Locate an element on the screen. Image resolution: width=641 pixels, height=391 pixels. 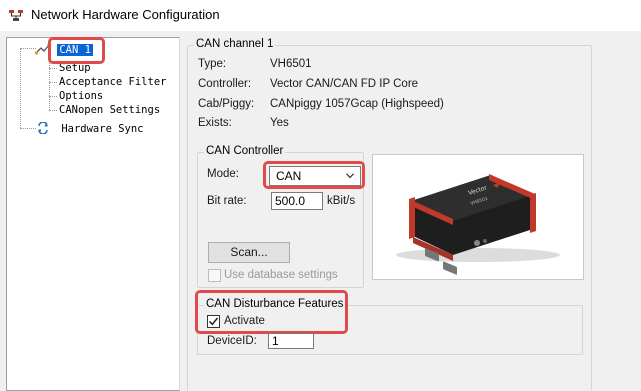
group-title-disturbance: CAN Disturbance Features is located at coordinates (275, 304).